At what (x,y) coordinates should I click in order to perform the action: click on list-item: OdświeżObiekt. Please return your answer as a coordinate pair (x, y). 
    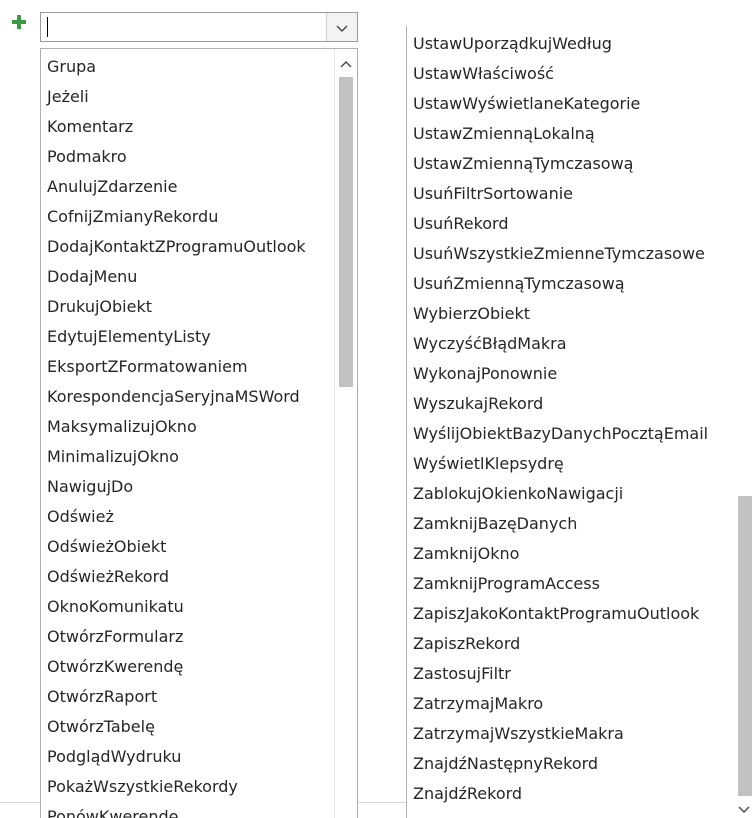
    Looking at the image, I should click on (188, 547).